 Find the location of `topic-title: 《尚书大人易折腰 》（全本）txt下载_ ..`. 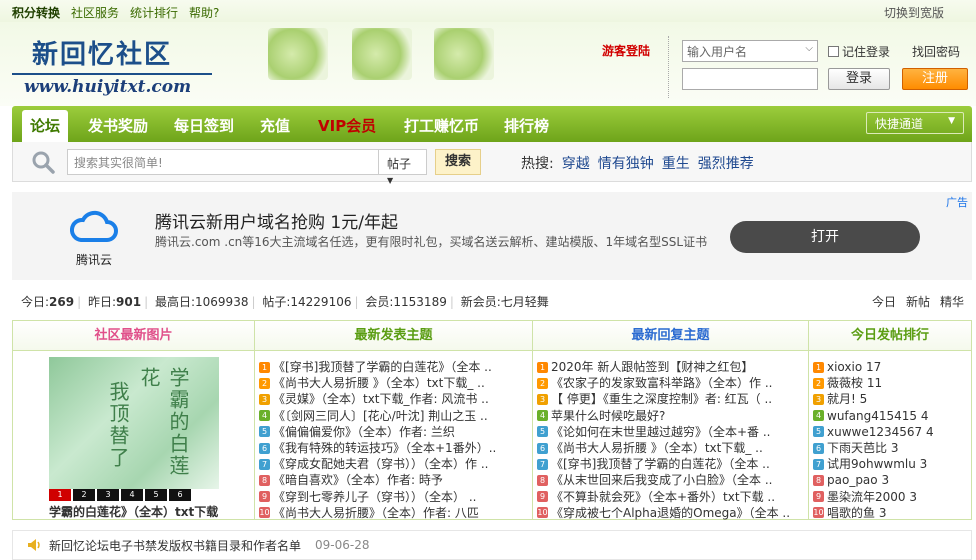

topic-title: 《尚书大人易折腰 》（全本）txt下载_ .. is located at coordinates (379, 383).